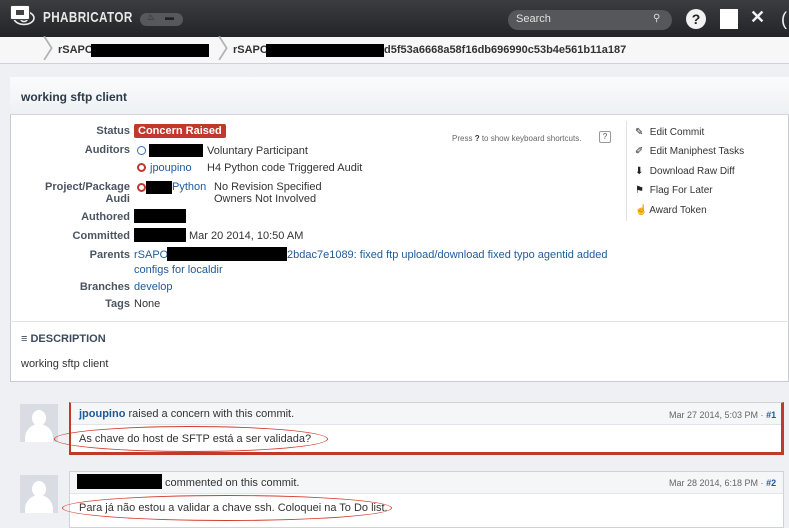  What do you see at coordinates (669, 132) in the screenshot?
I see `edit-commit-action: ✎ Edit Commit` at bounding box center [669, 132].